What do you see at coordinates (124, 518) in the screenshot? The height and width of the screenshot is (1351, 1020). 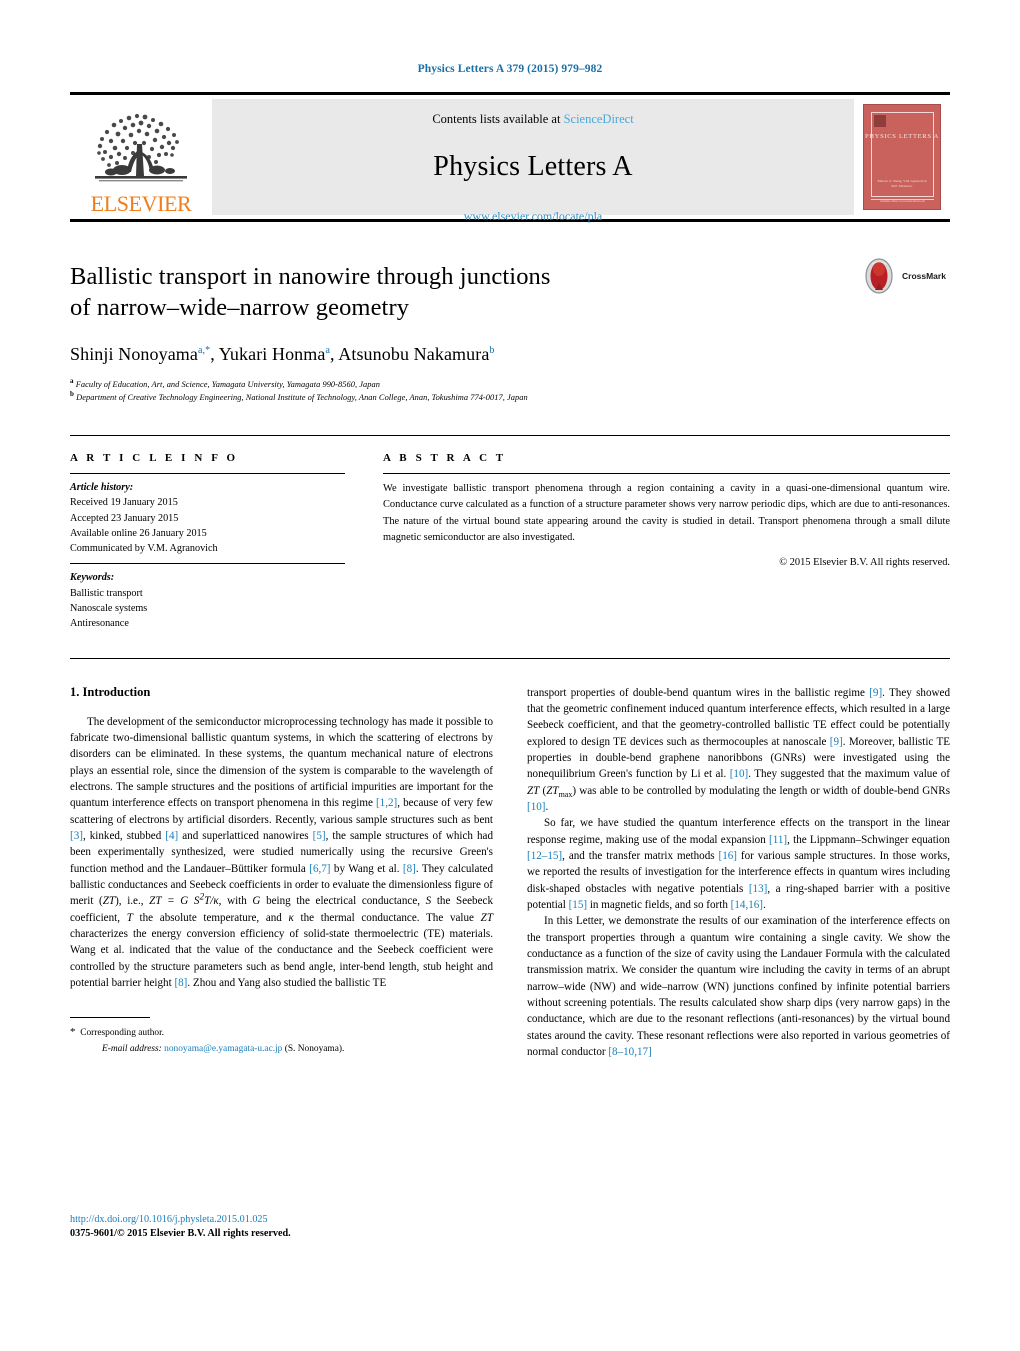 I see `history-item: Accepted 23 January 2015` at bounding box center [124, 518].